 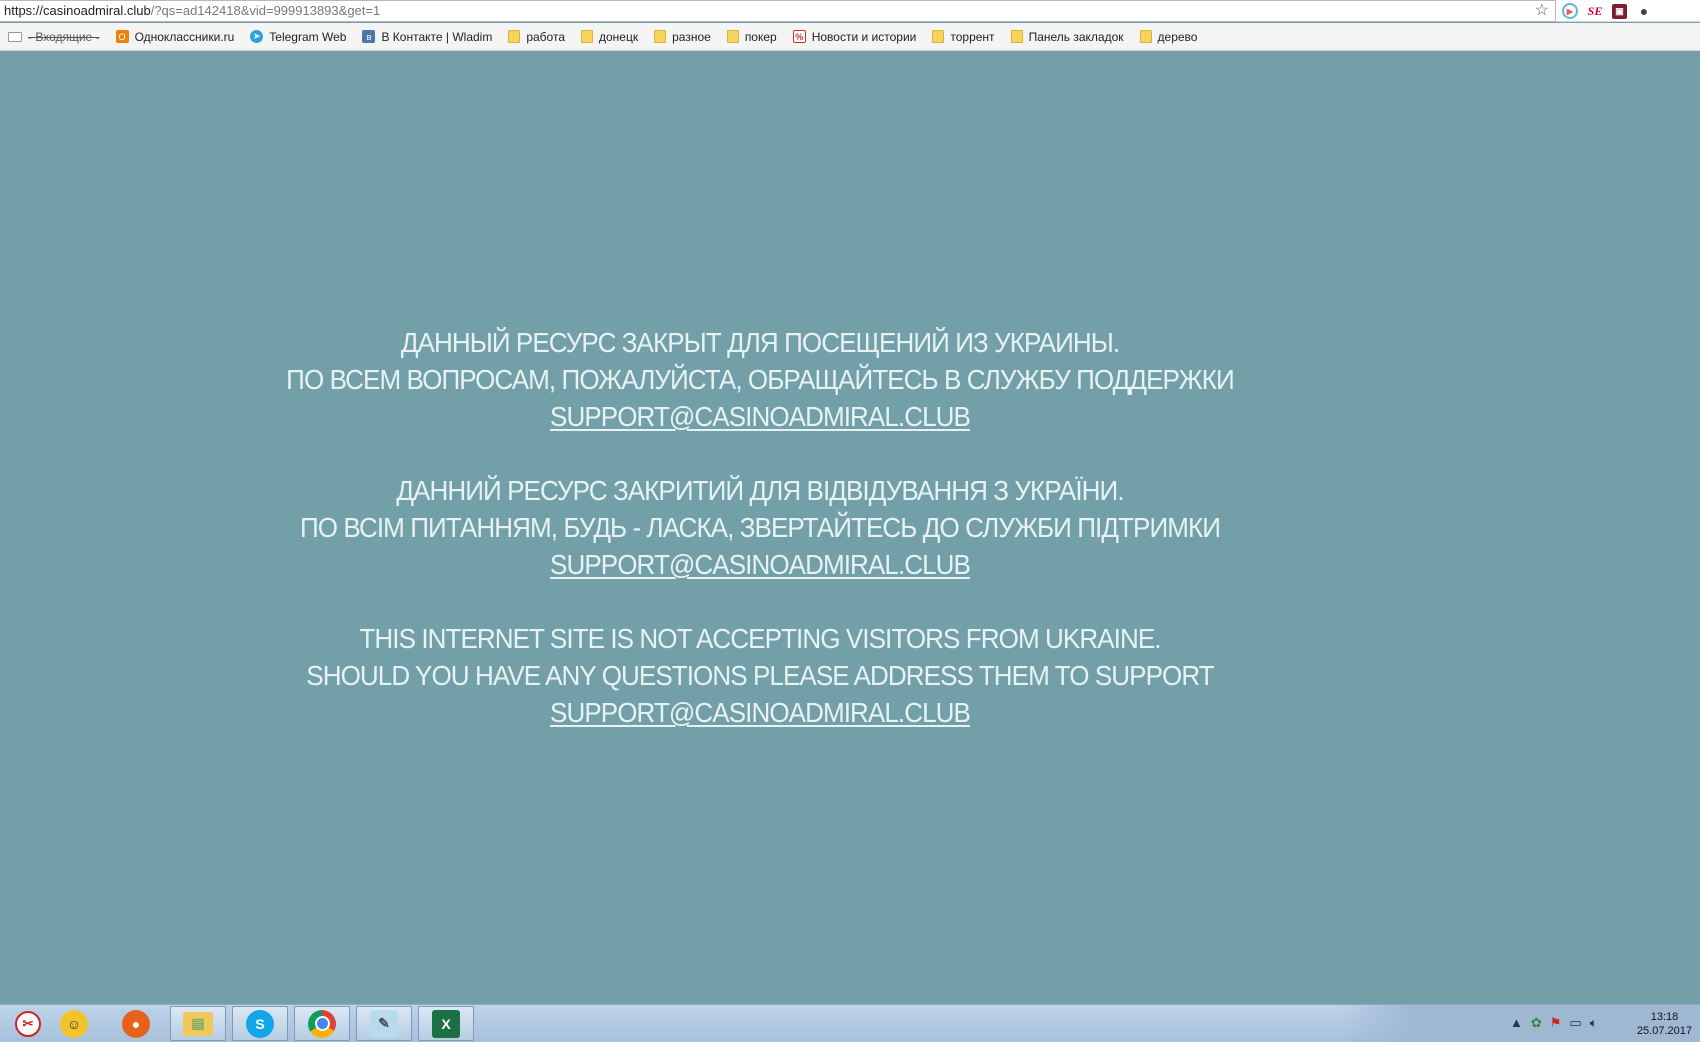 I want to click on chrome-icon, so click(x=322, y=1023).